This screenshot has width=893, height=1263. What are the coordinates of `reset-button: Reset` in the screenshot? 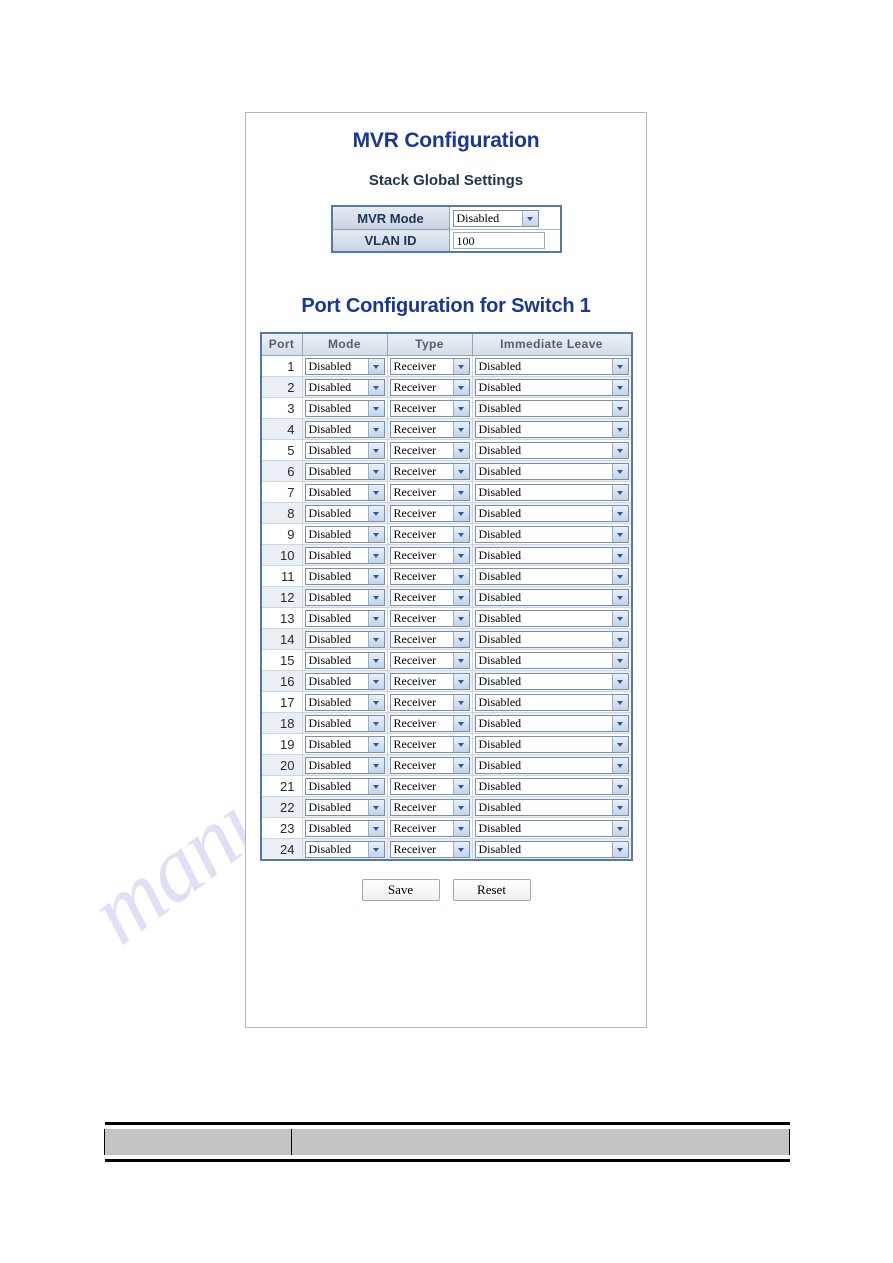 It's located at (491, 890).